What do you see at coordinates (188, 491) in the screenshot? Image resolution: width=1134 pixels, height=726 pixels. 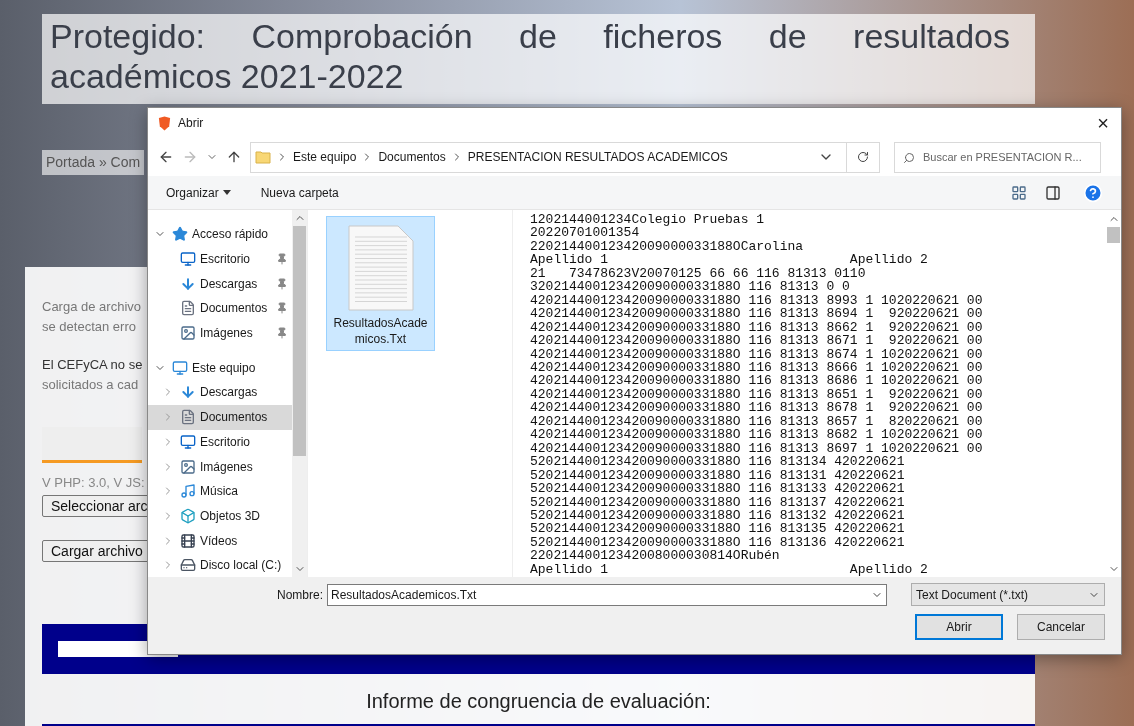 I see `music-note-icon` at bounding box center [188, 491].